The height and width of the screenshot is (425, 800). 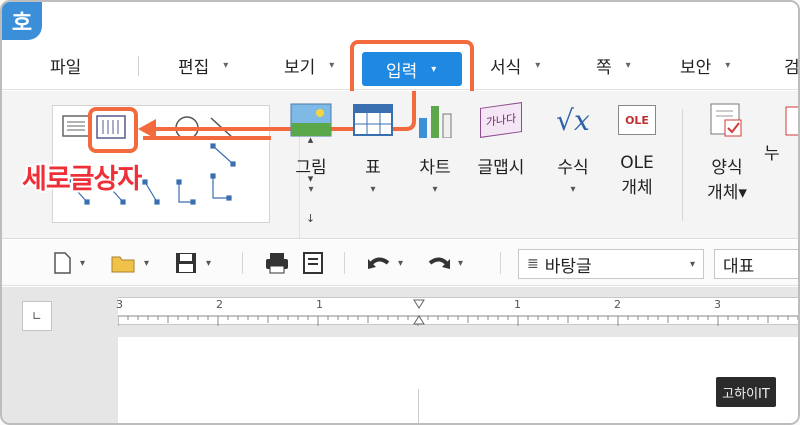 I want to click on menu-input: 입력 ▾, so click(x=412, y=69).